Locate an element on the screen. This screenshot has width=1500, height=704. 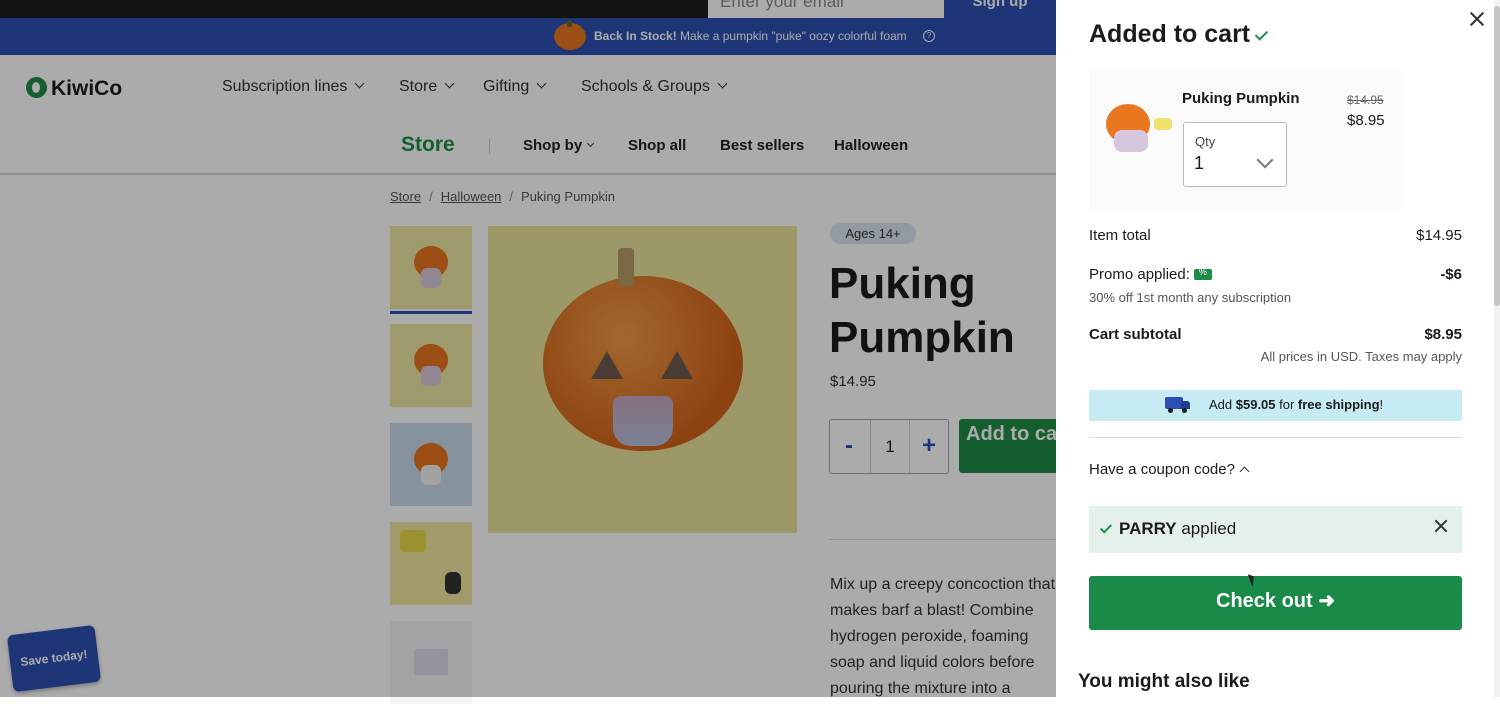
discount-tag-icon is located at coordinates (1202, 273).